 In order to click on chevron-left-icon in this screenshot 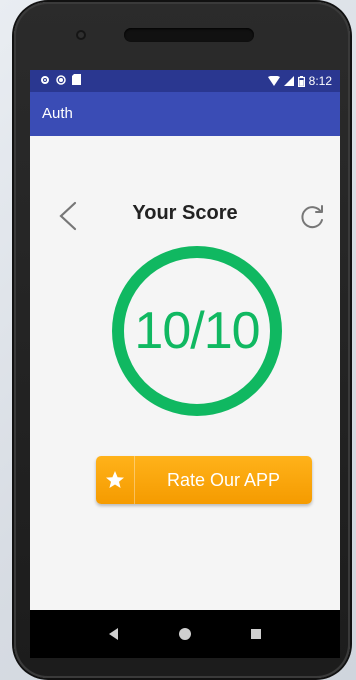, I will do `click(68, 216)`.